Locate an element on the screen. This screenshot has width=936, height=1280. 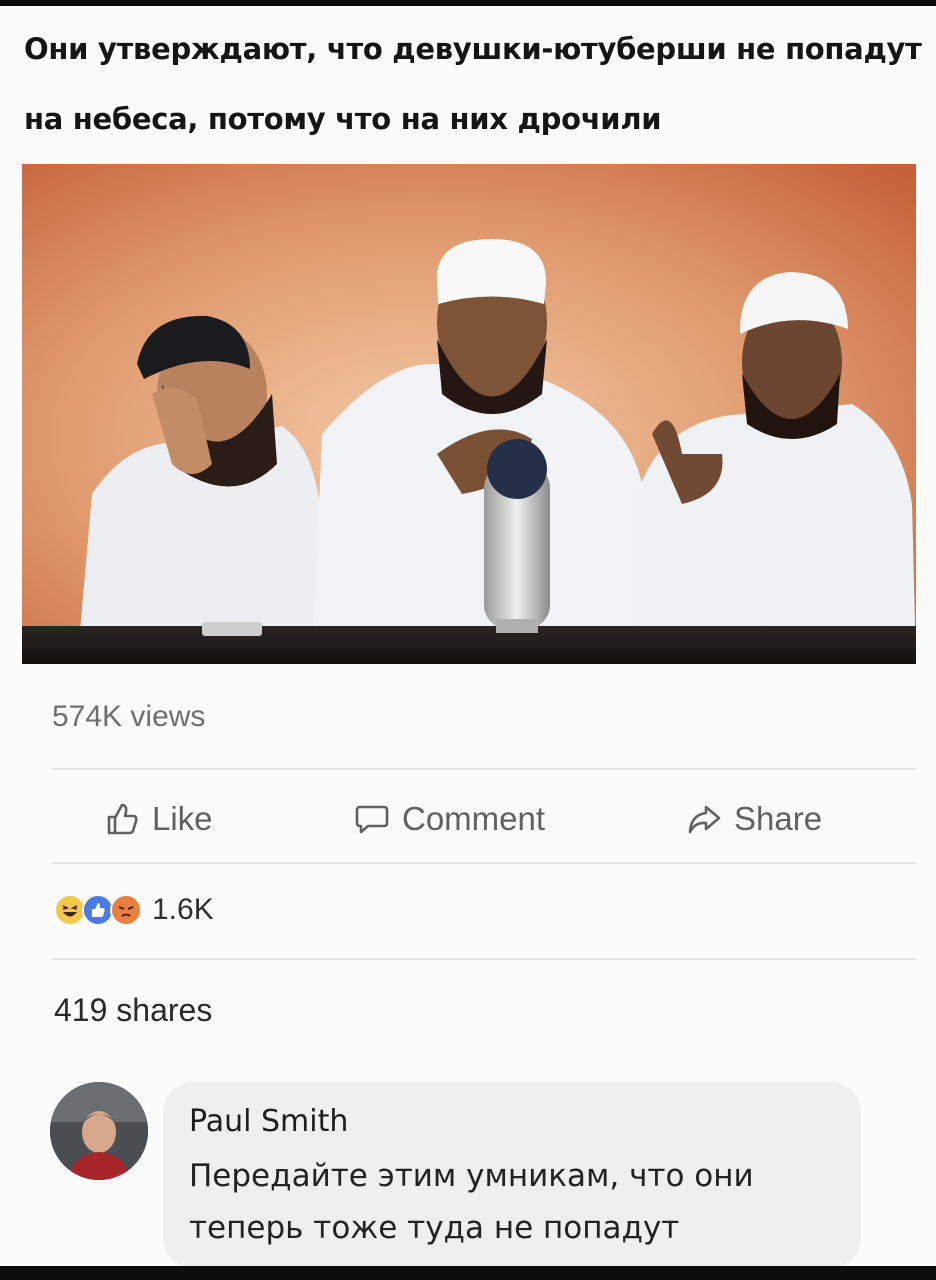
bottom-frame-bar is located at coordinates (468, 1273).